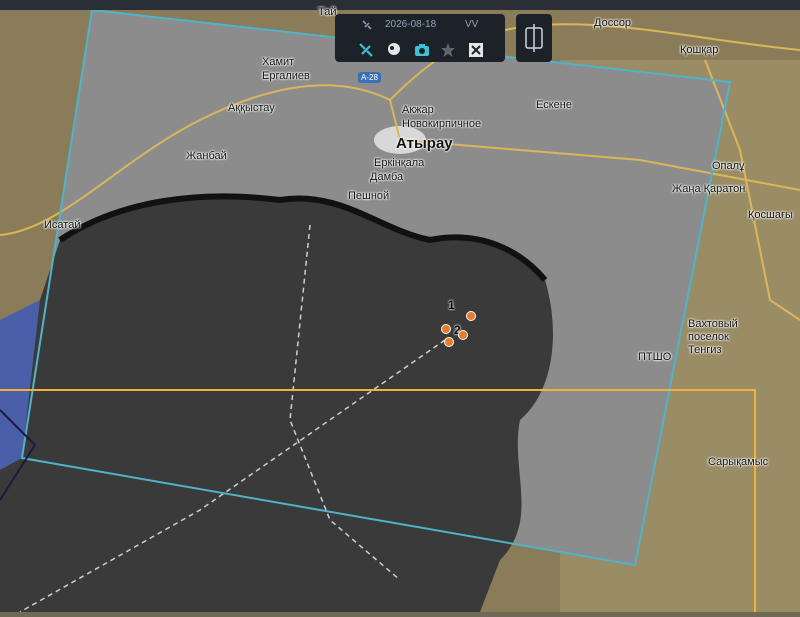 Image resolution: width=800 pixels, height=617 pixels. What do you see at coordinates (411, 24) in the screenshot?
I see `scene-date: 2026-08-18` at bounding box center [411, 24].